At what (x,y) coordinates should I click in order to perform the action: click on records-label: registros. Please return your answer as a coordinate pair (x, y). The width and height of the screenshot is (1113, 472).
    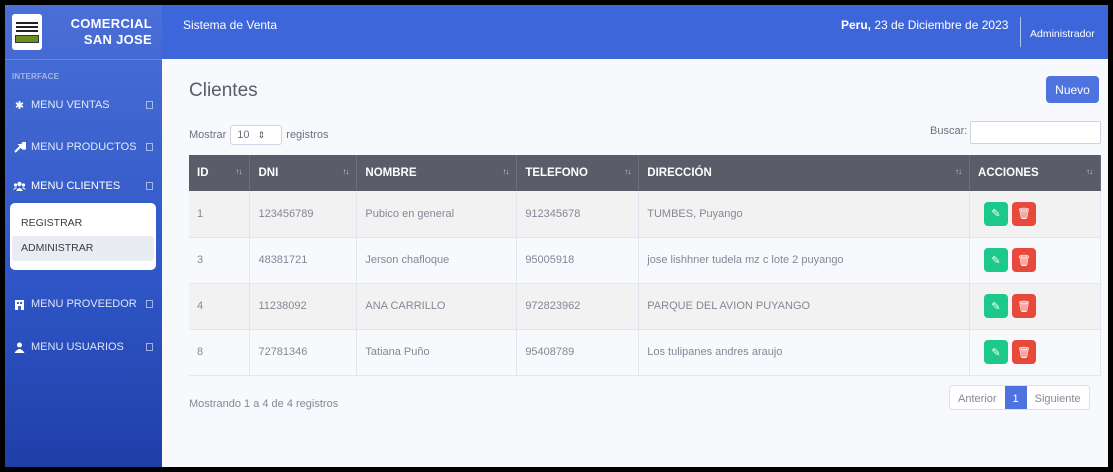
    Looking at the image, I should click on (307, 135).